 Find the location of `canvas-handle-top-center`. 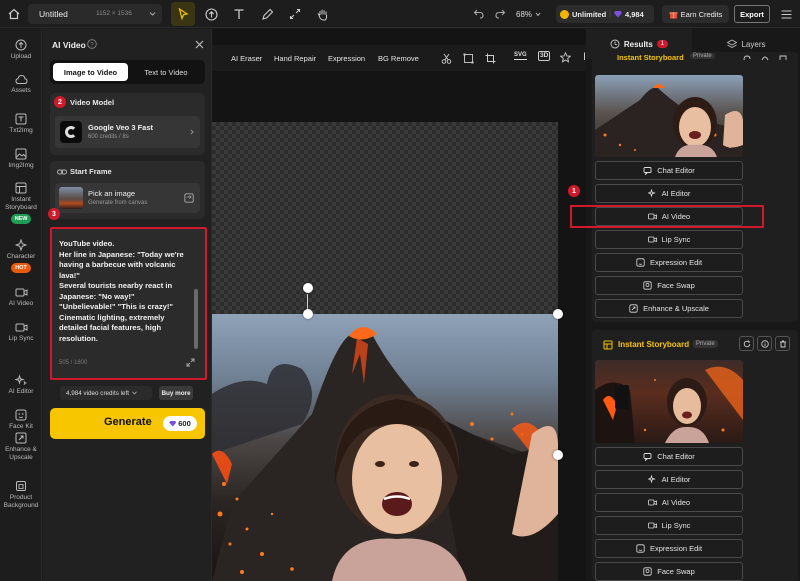

canvas-handle-top-center is located at coordinates (308, 314).